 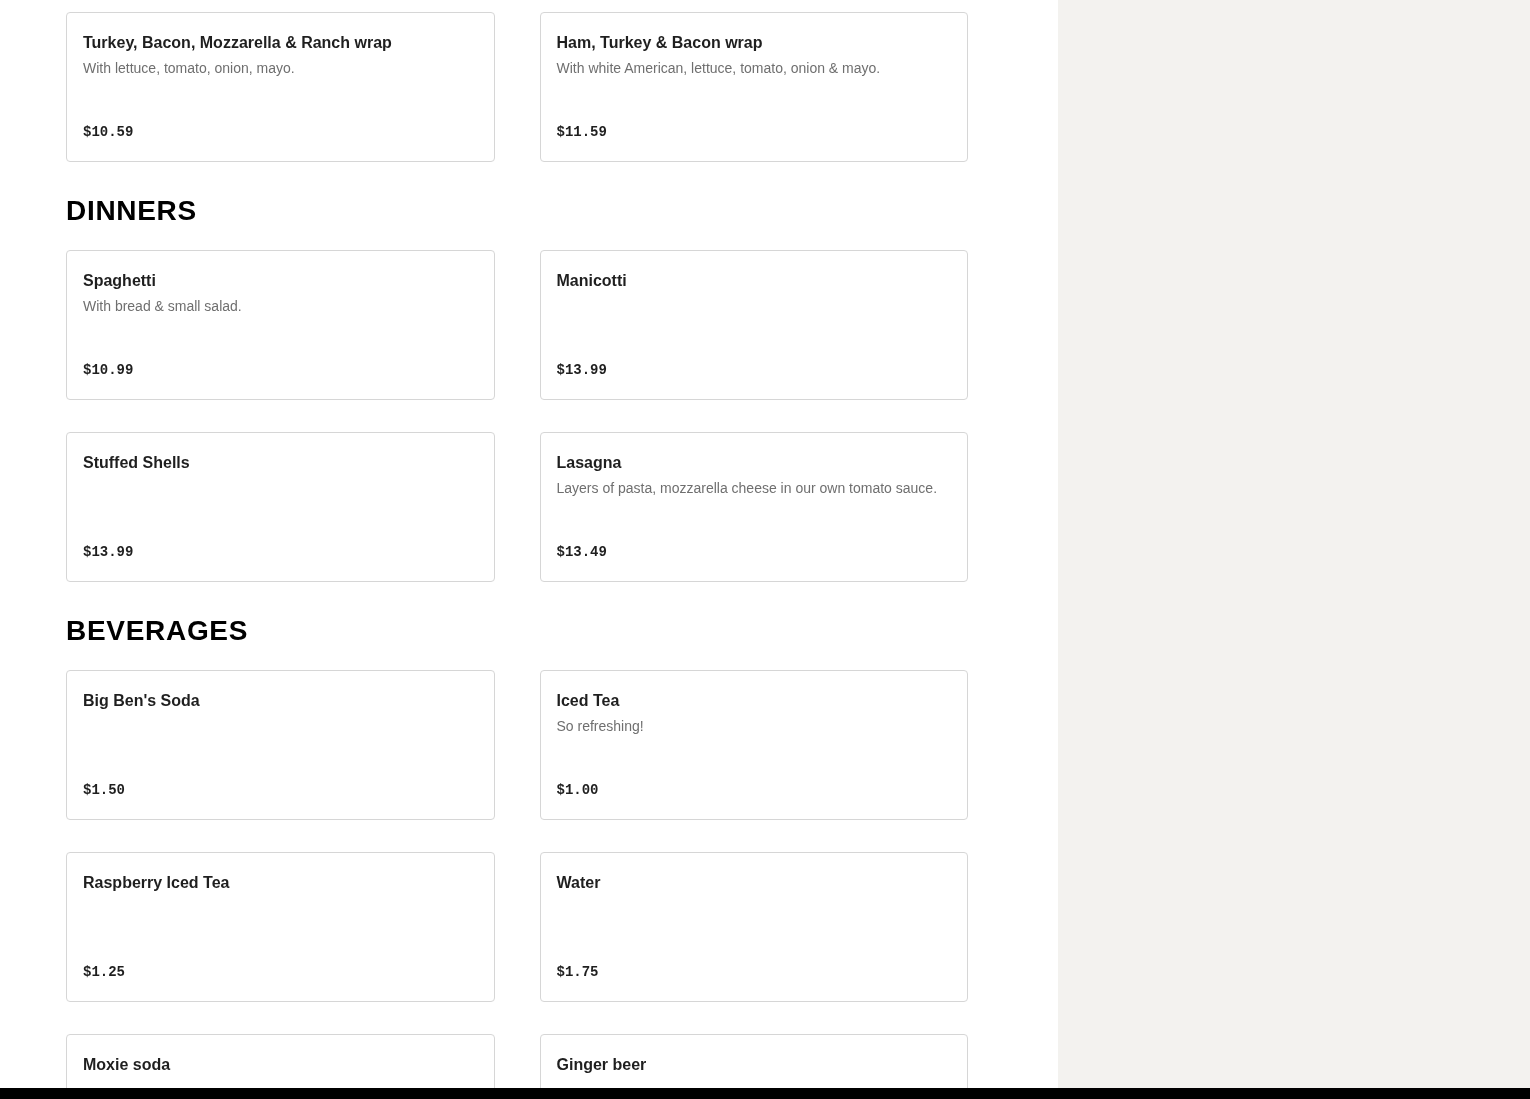 I want to click on item-price: $1.25, so click(x=104, y=972).